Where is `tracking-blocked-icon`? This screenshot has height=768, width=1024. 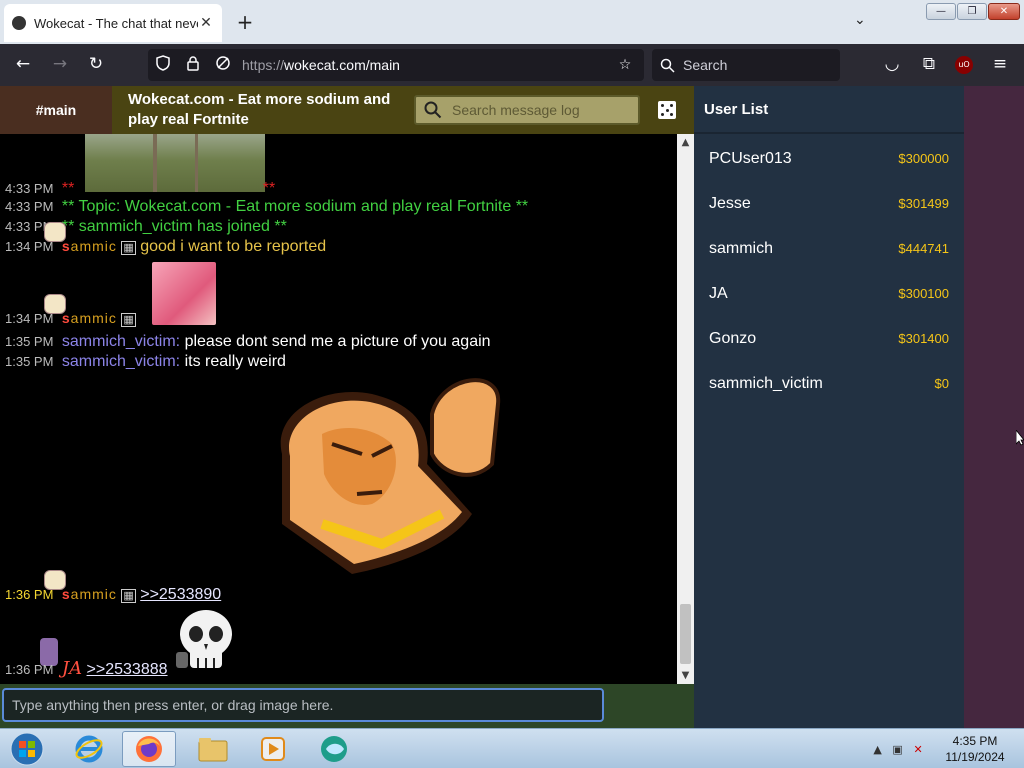
tracking-blocked-icon is located at coordinates (223, 65).